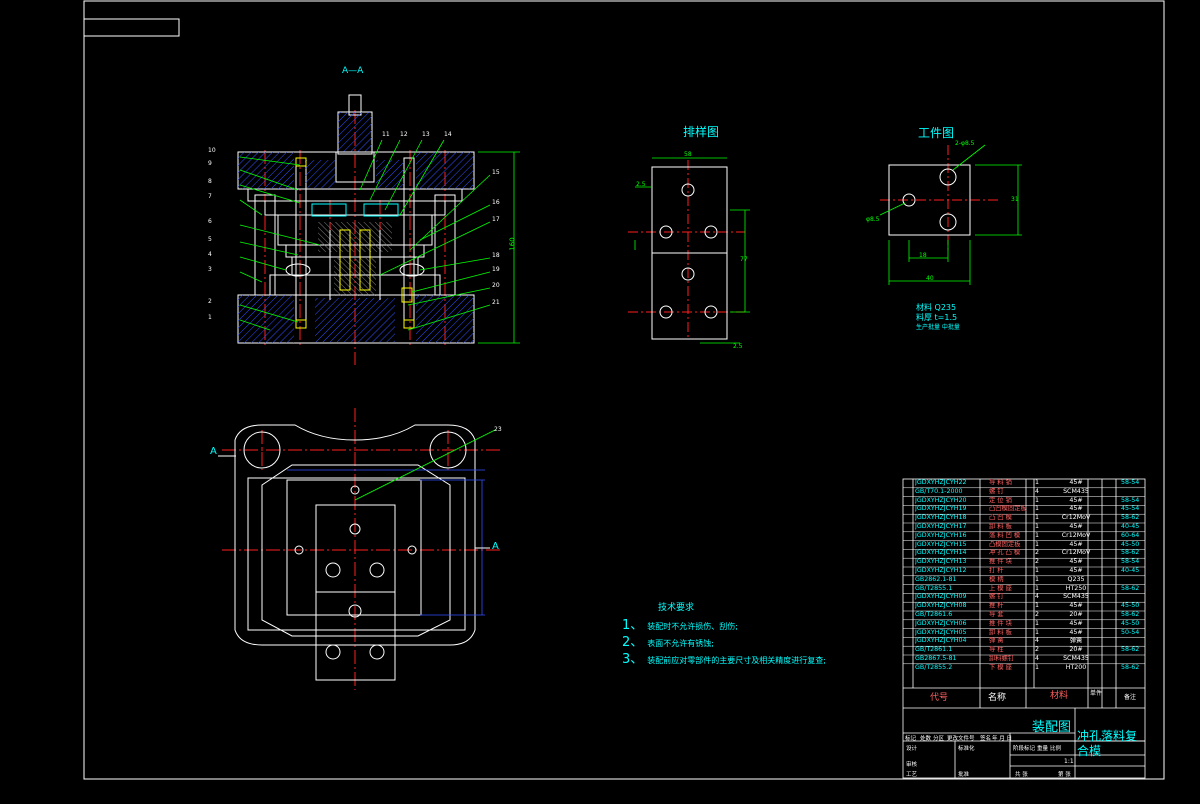 The width and height of the screenshot is (1200, 804). I want to click on workpiece-hole-single: φ8.5, so click(873, 219).